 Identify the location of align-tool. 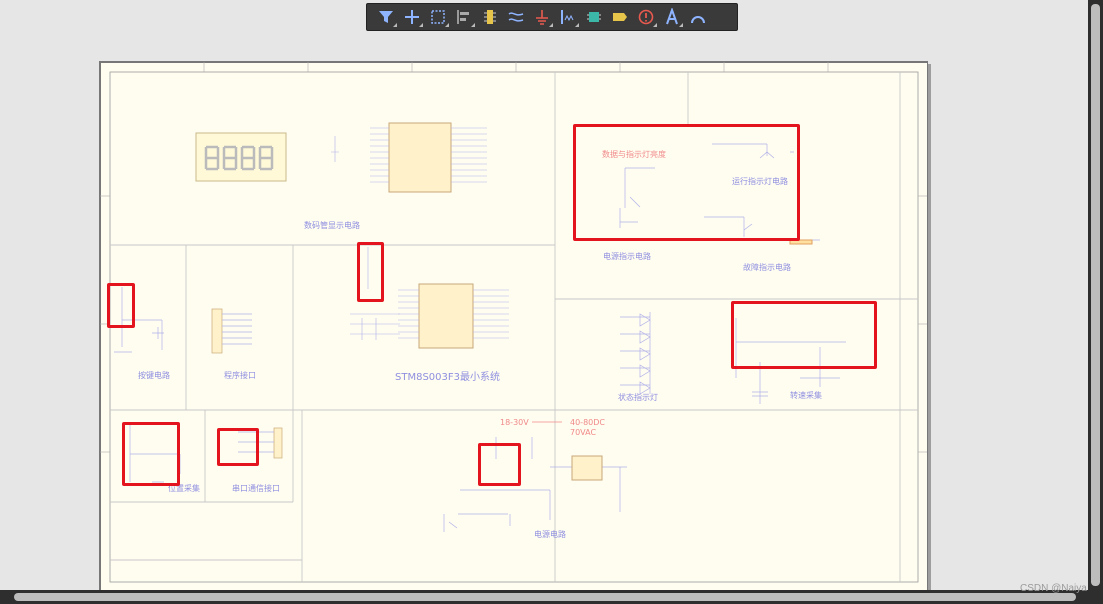
(464, 17).